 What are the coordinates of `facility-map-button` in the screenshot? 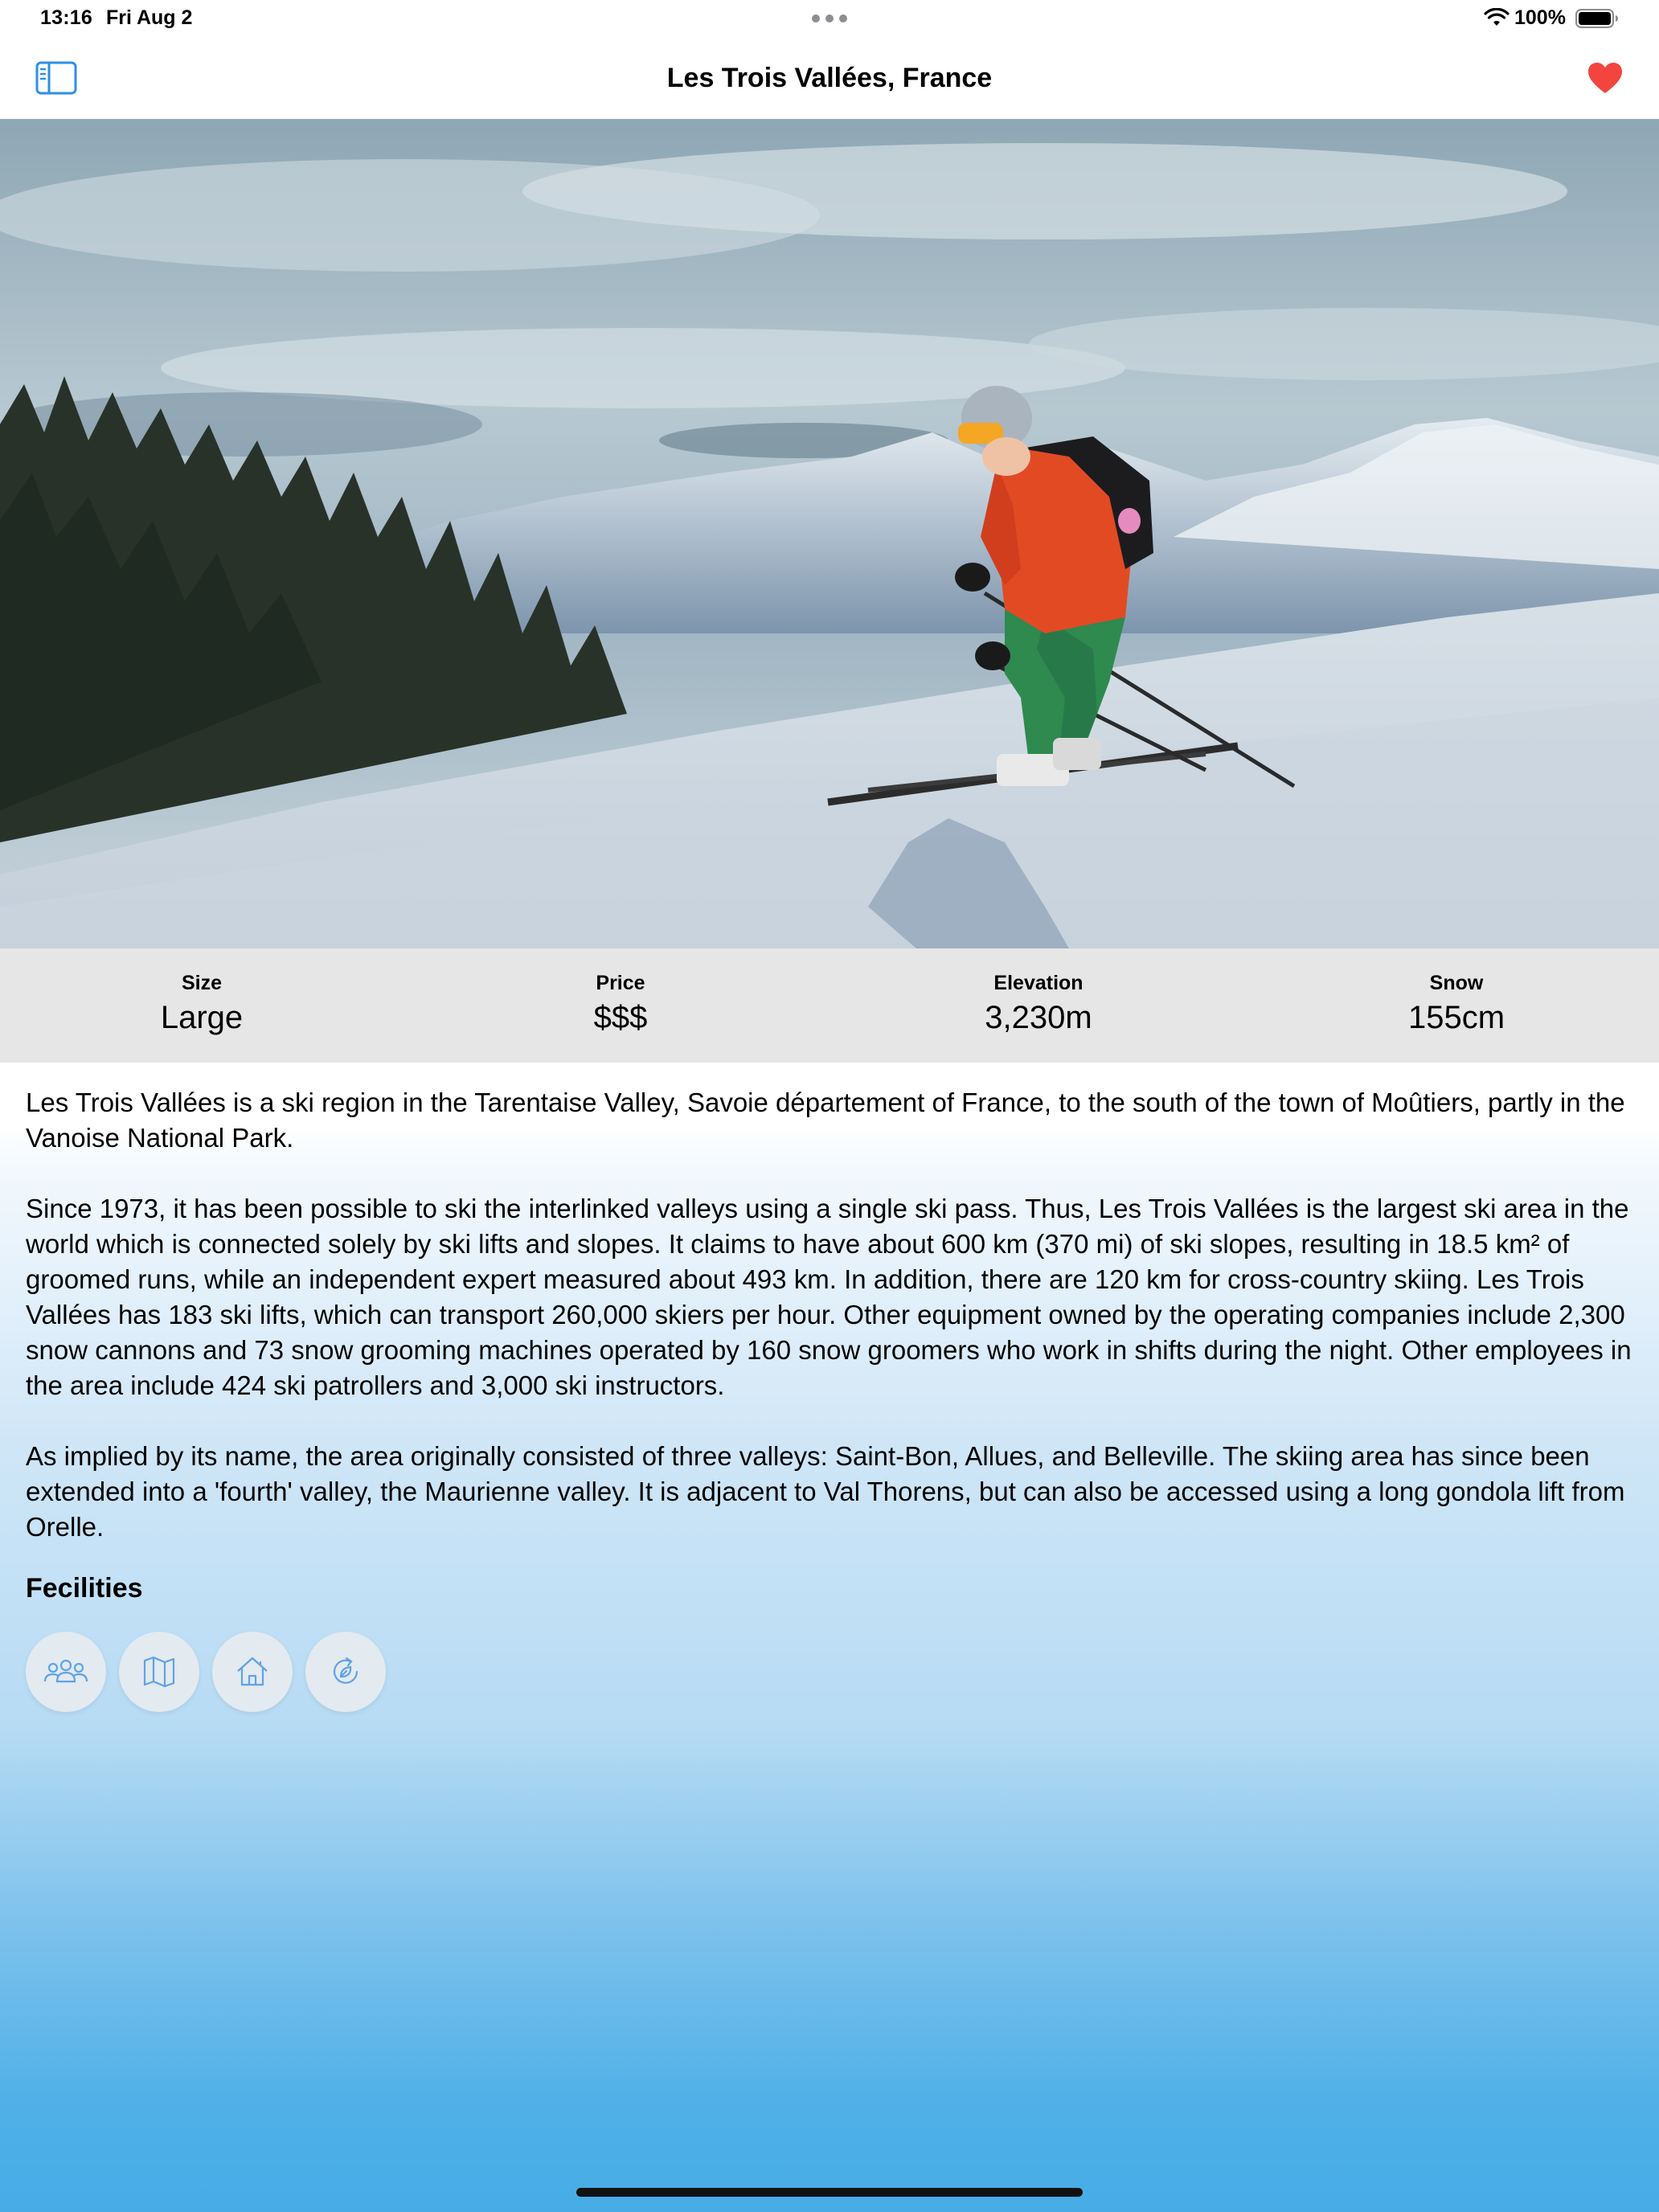 It's located at (159, 1672).